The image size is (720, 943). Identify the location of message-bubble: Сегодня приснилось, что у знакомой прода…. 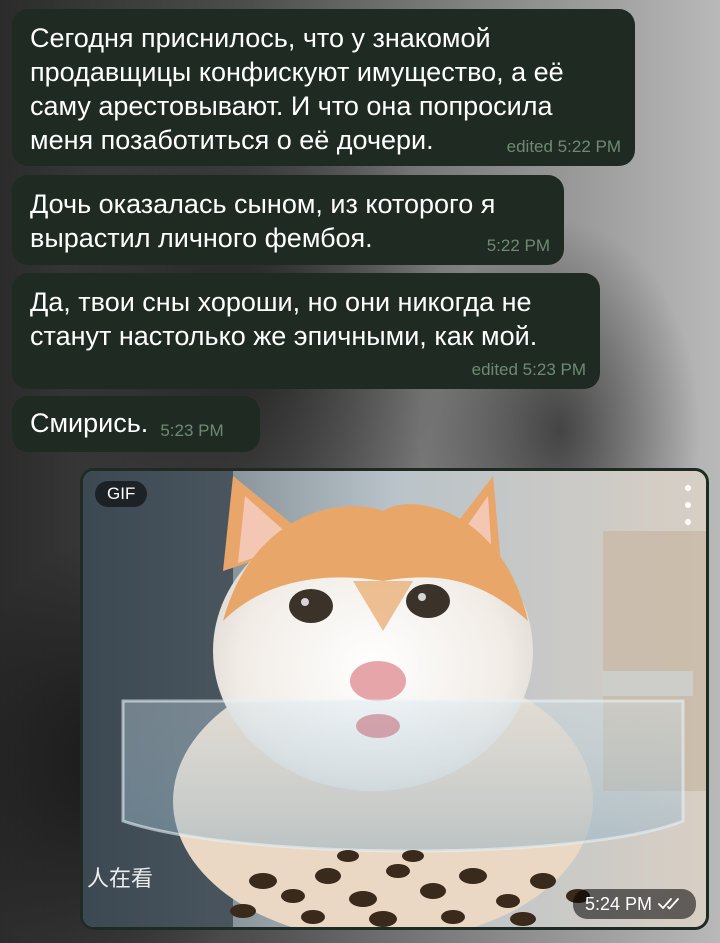
(323, 87).